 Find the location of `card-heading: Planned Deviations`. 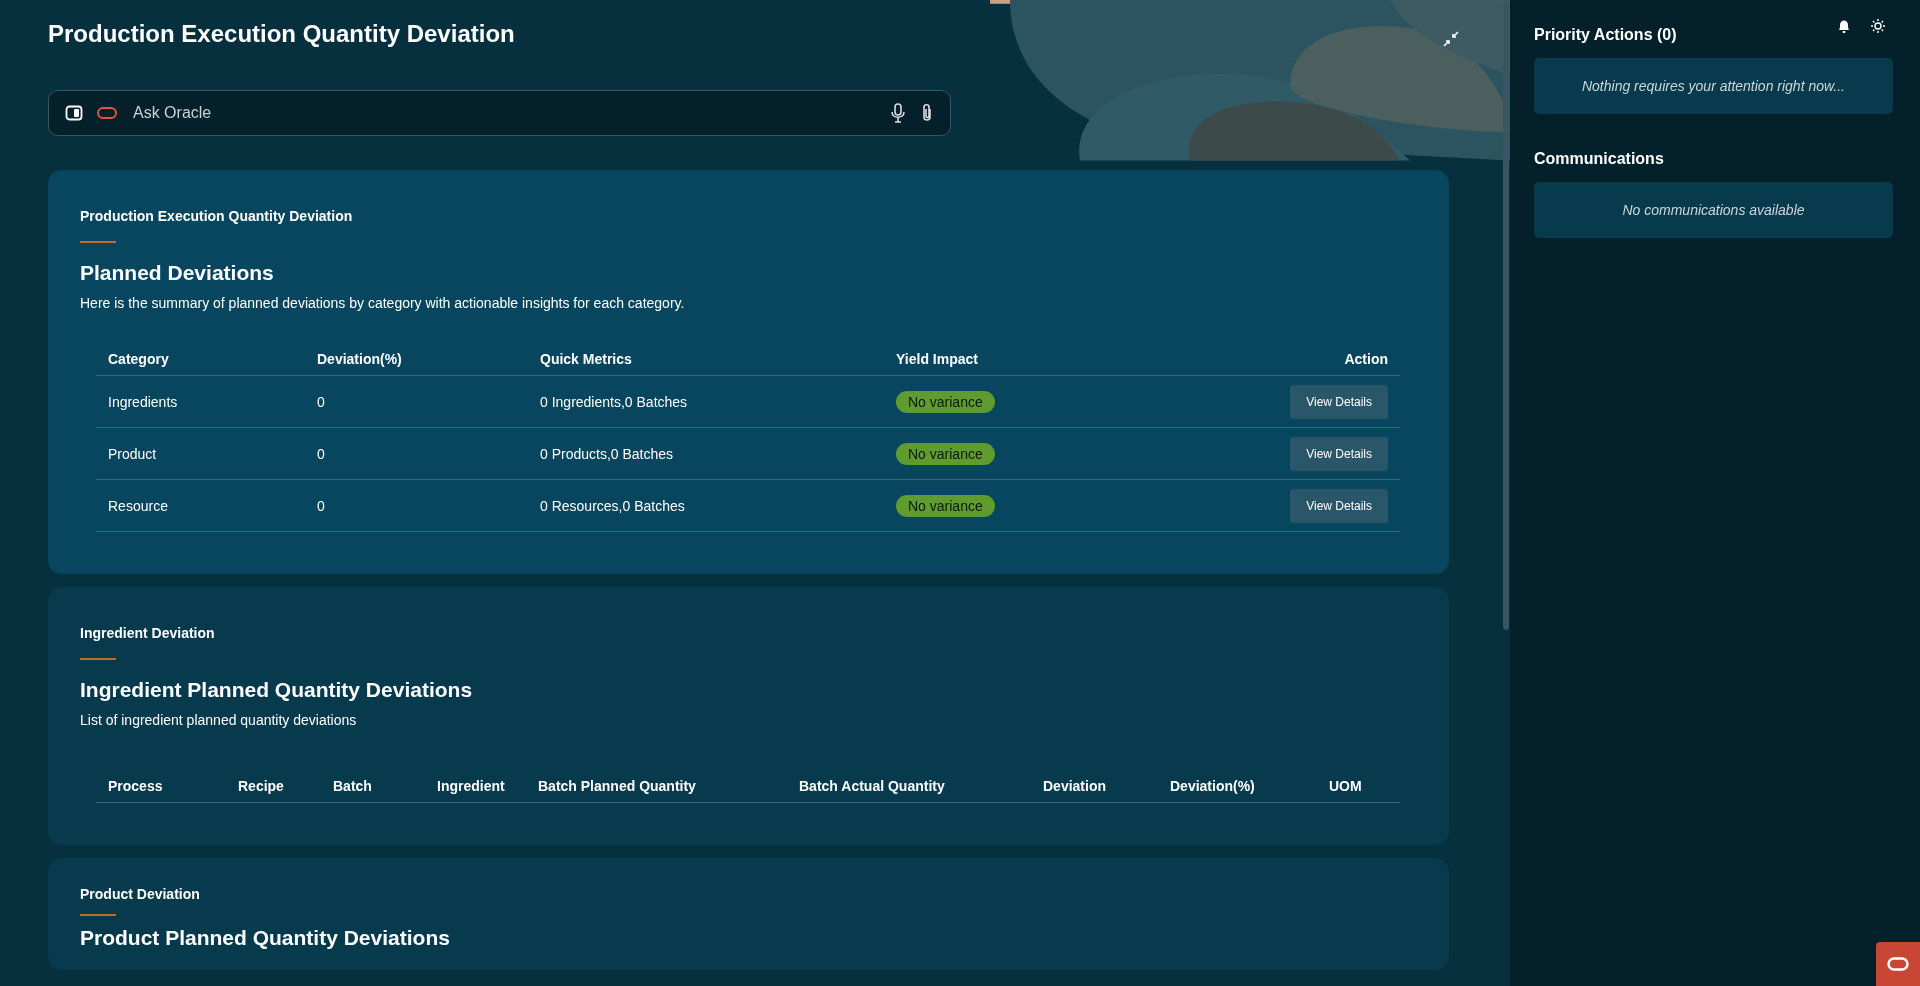

card-heading: Planned Deviations is located at coordinates (177, 273).